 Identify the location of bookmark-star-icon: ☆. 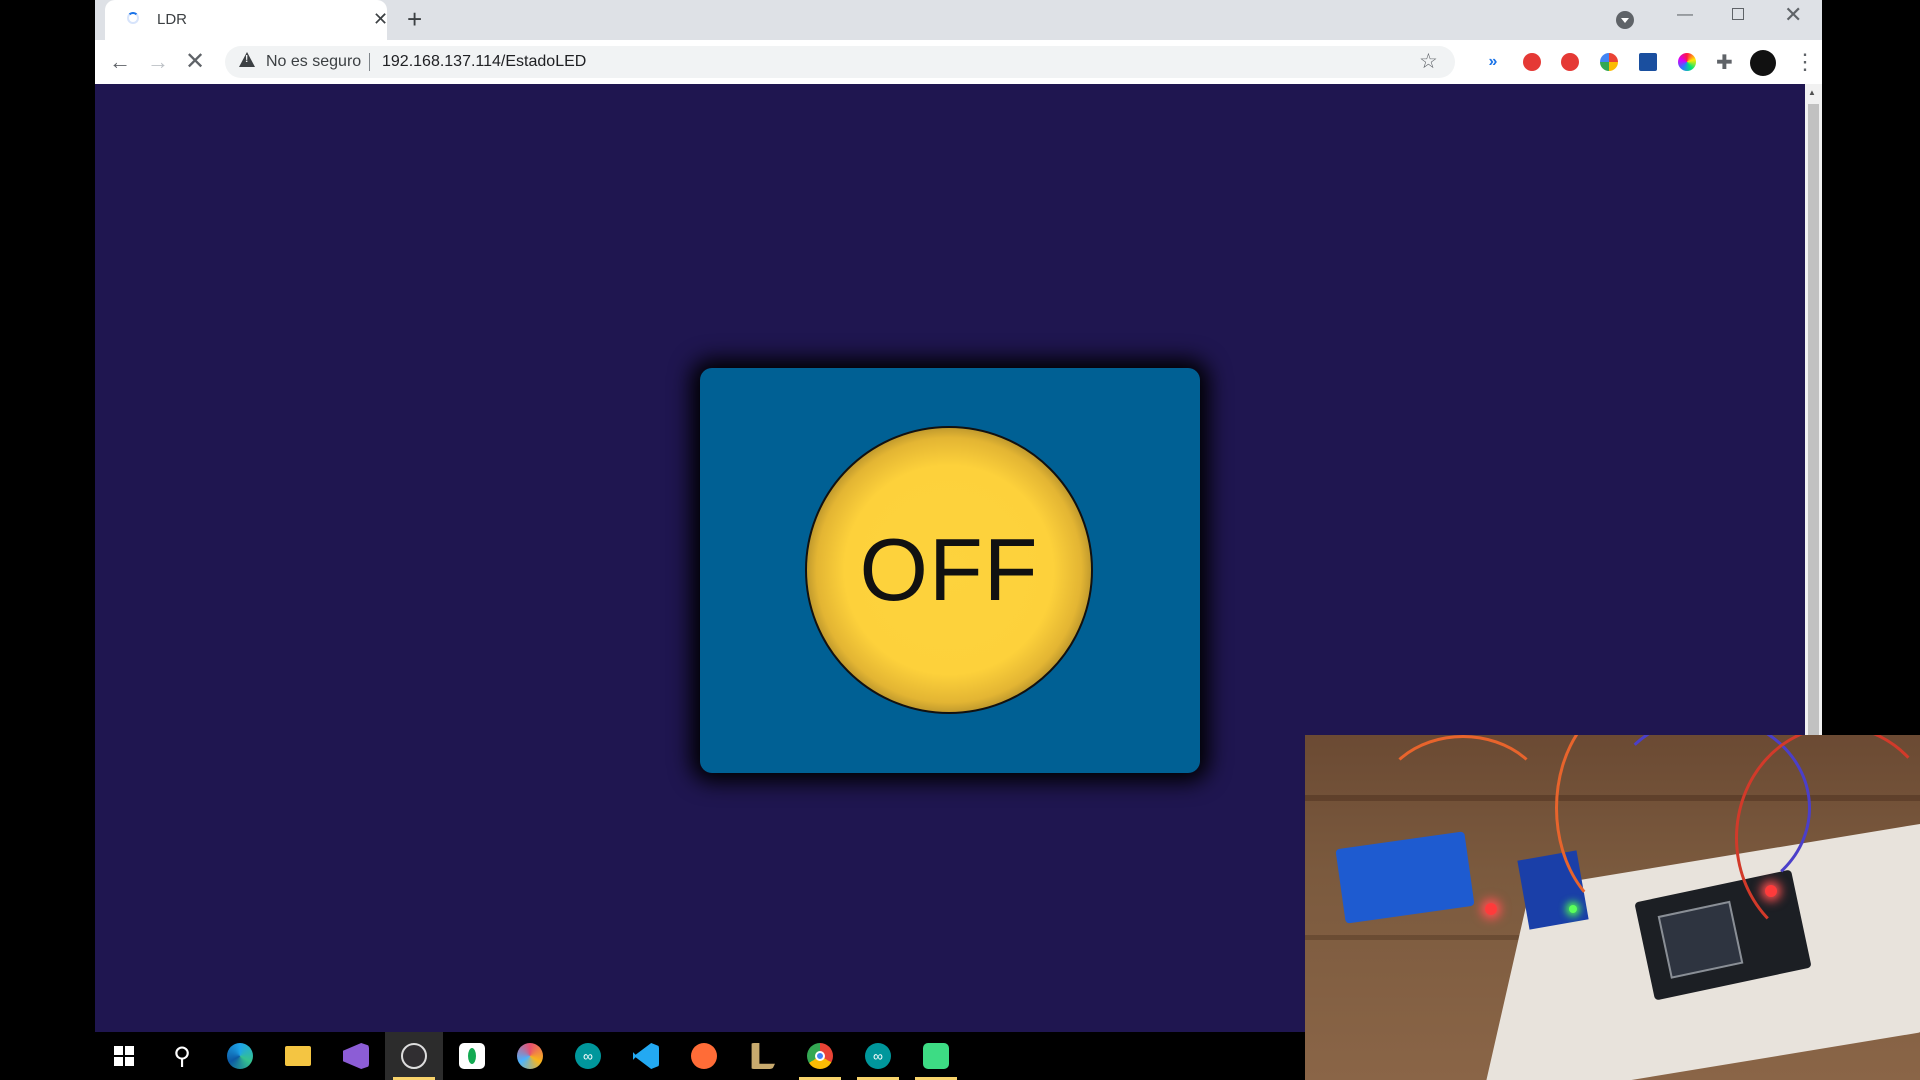
(1428, 61).